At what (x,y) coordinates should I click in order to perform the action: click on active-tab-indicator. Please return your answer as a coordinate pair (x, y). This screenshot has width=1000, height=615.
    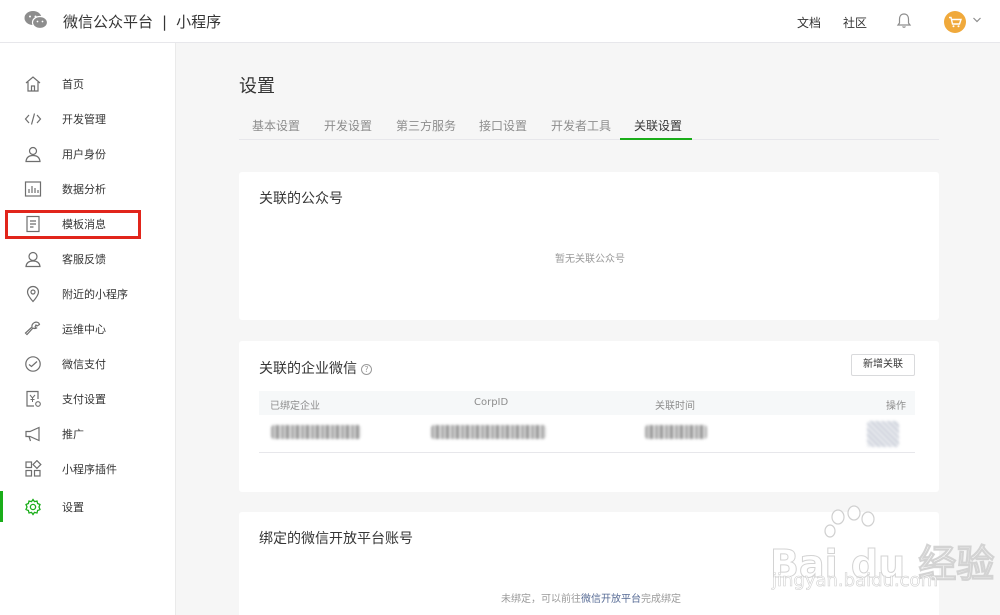
    Looking at the image, I should click on (656, 139).